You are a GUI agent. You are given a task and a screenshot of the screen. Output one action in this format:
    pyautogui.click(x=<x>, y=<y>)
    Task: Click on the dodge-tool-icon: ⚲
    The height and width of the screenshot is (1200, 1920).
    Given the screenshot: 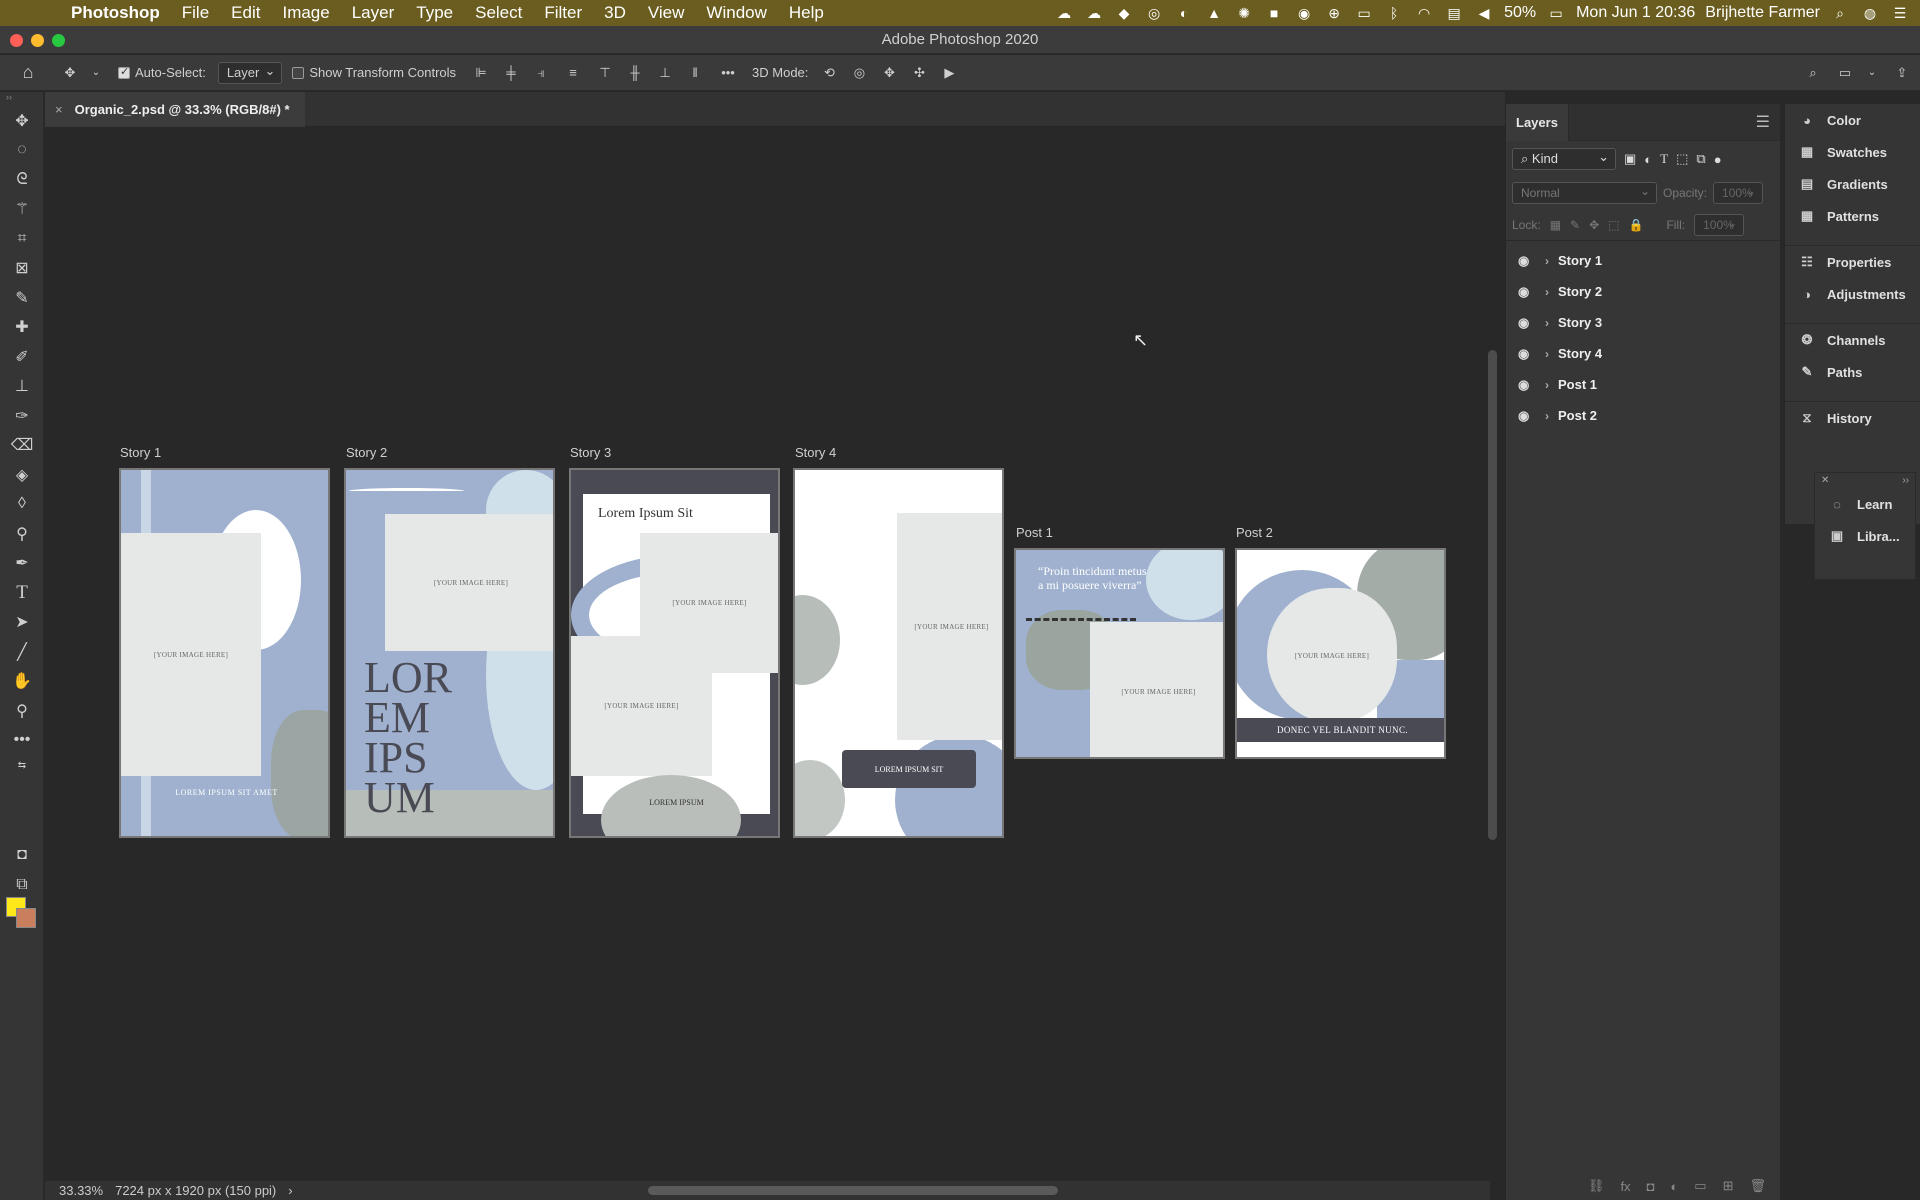 What is the action you would take?
    pyautogui.click(x=22, y=534)
    